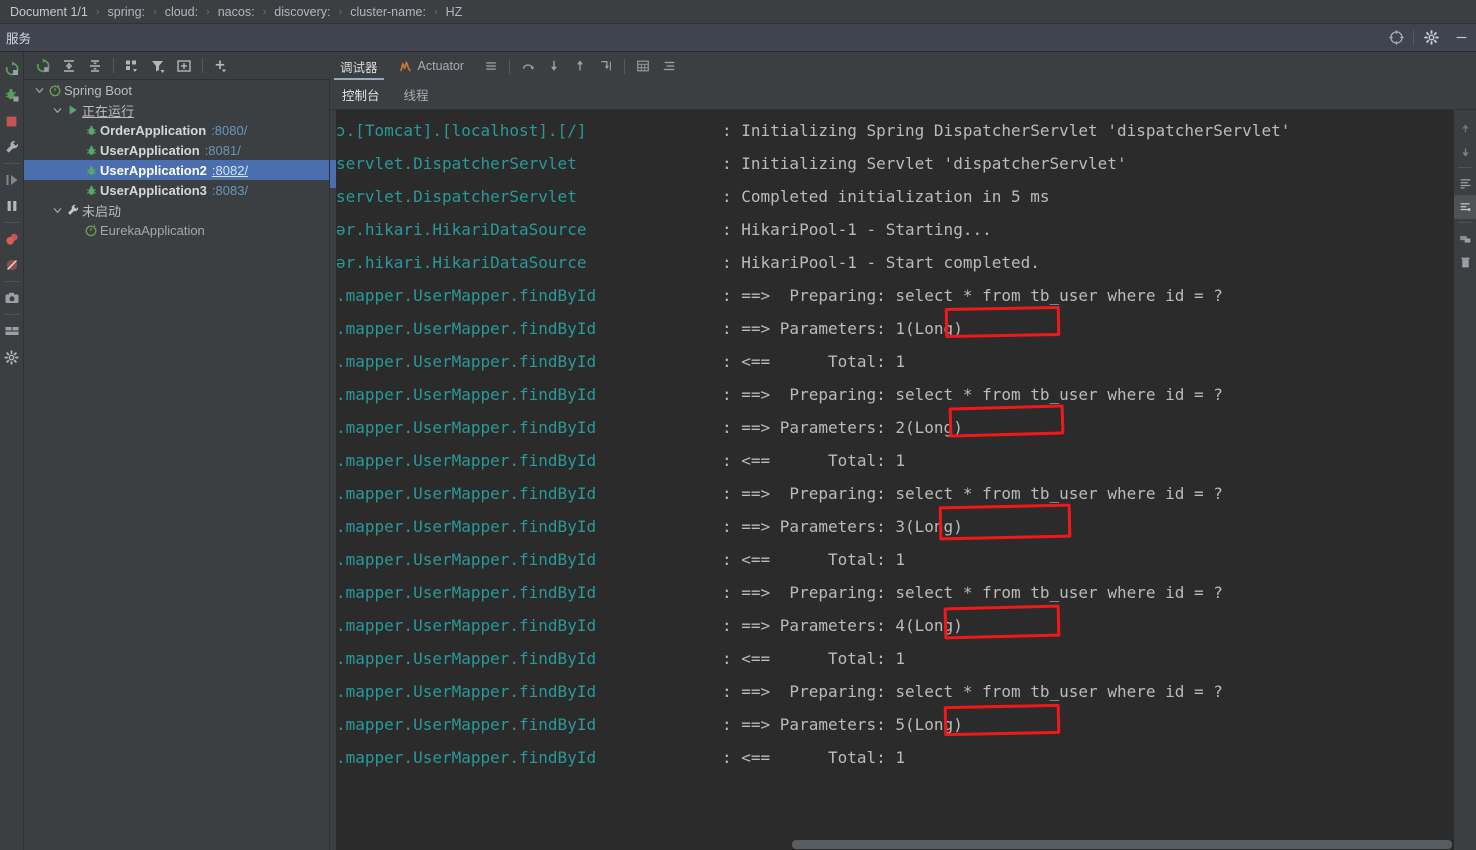  Describe the element at coordinates (12, 357) in the screenshot. I see `settings-gear-icon` at that location.